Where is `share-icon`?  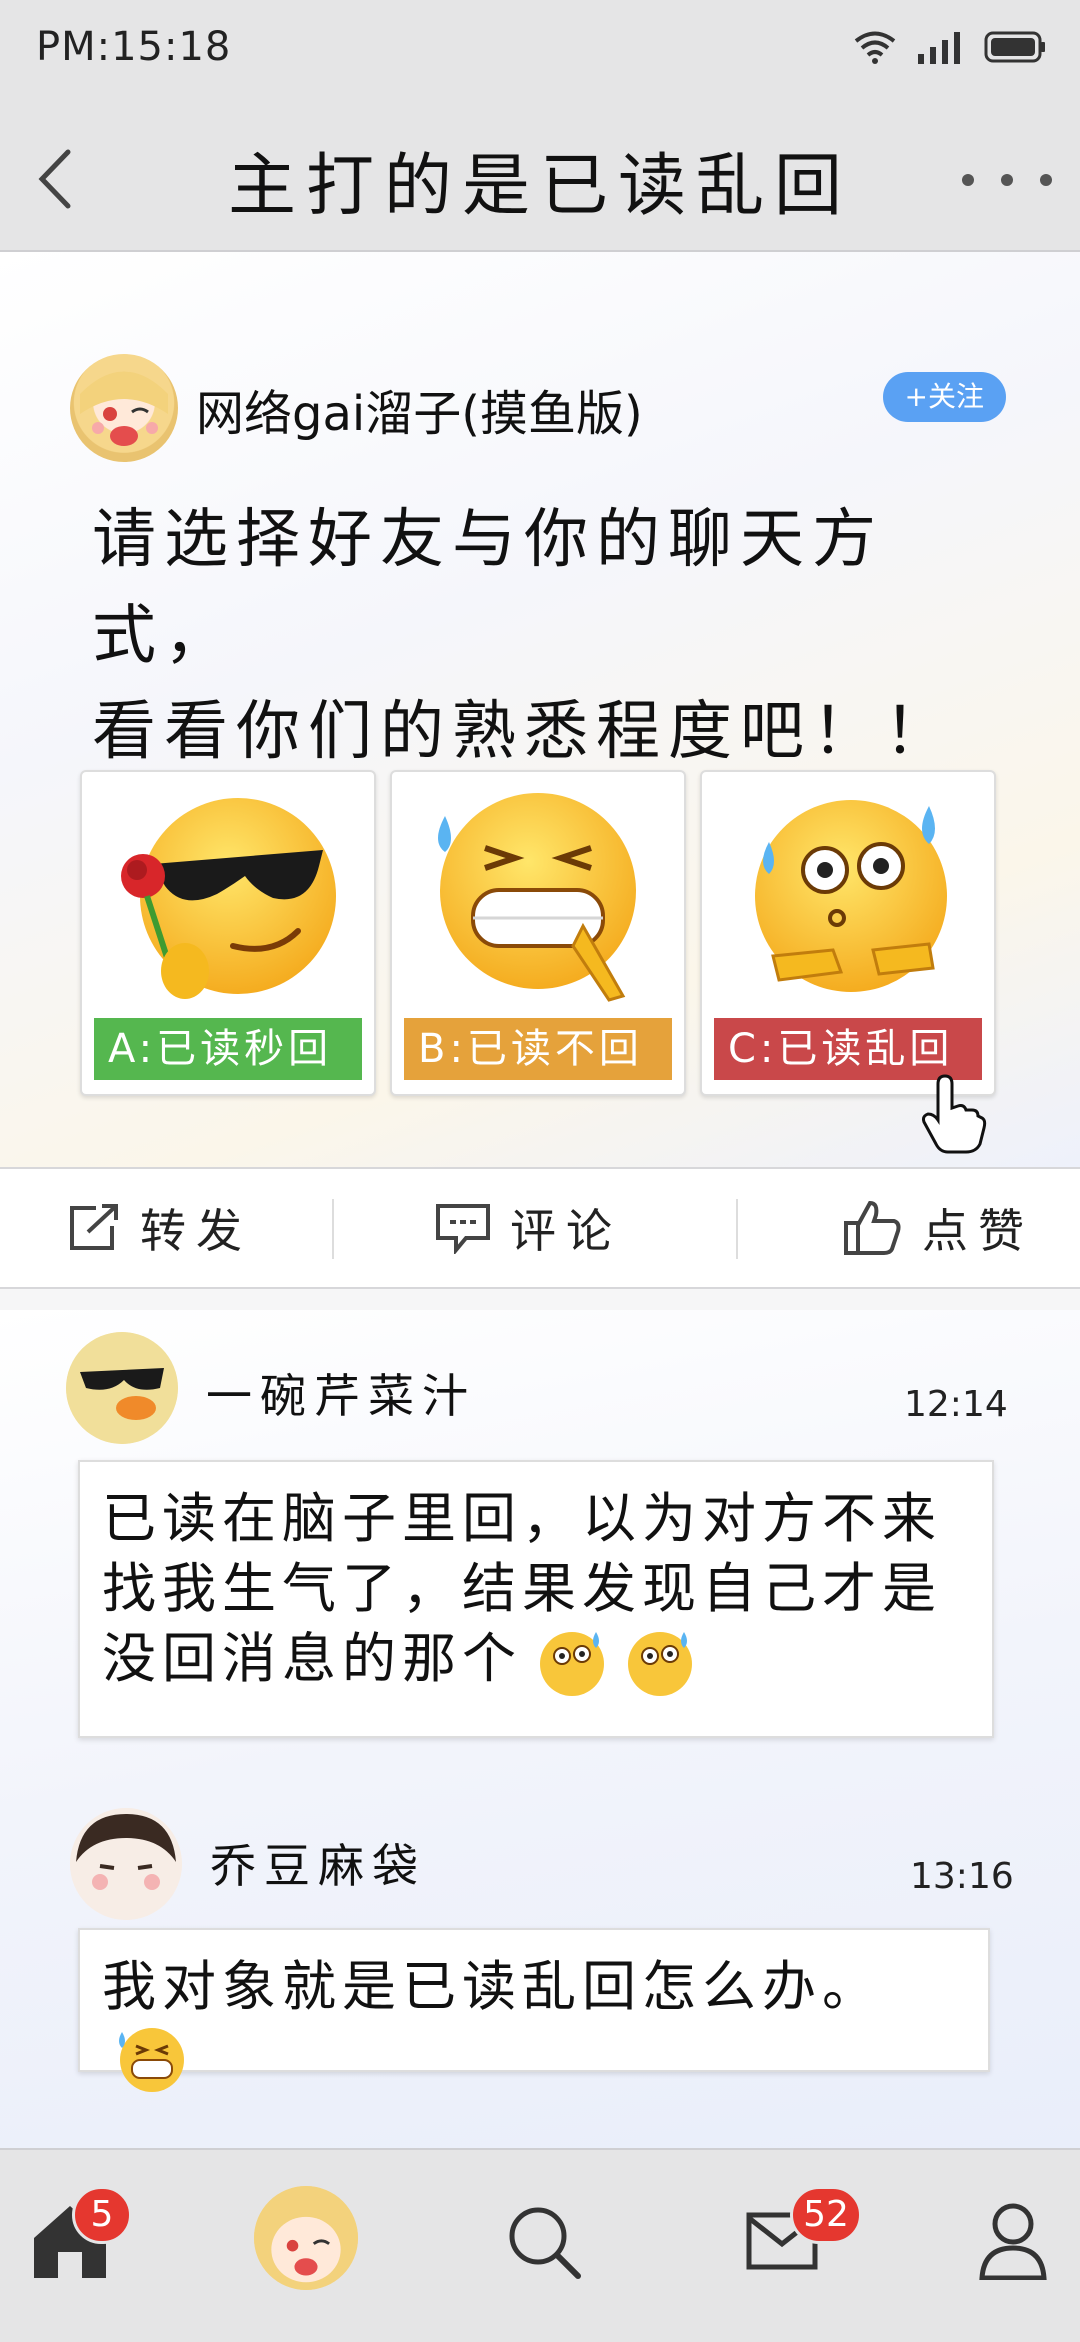 share-icon is located at coordinates (94, 1227).